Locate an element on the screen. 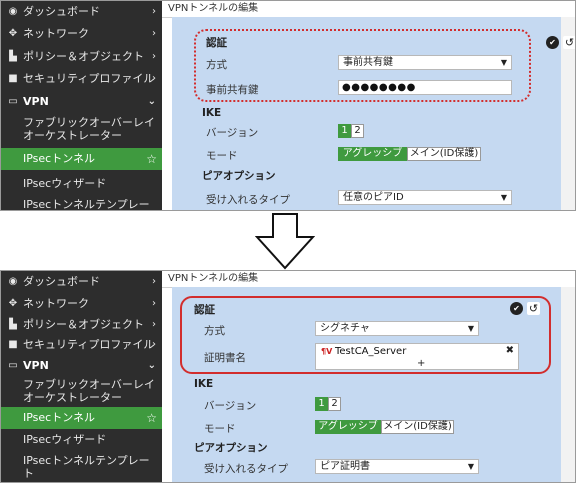 This screenshot has width=576, height=483. accept-type-select: 任意のピアID ▼ is located at coordinates (425, 197).